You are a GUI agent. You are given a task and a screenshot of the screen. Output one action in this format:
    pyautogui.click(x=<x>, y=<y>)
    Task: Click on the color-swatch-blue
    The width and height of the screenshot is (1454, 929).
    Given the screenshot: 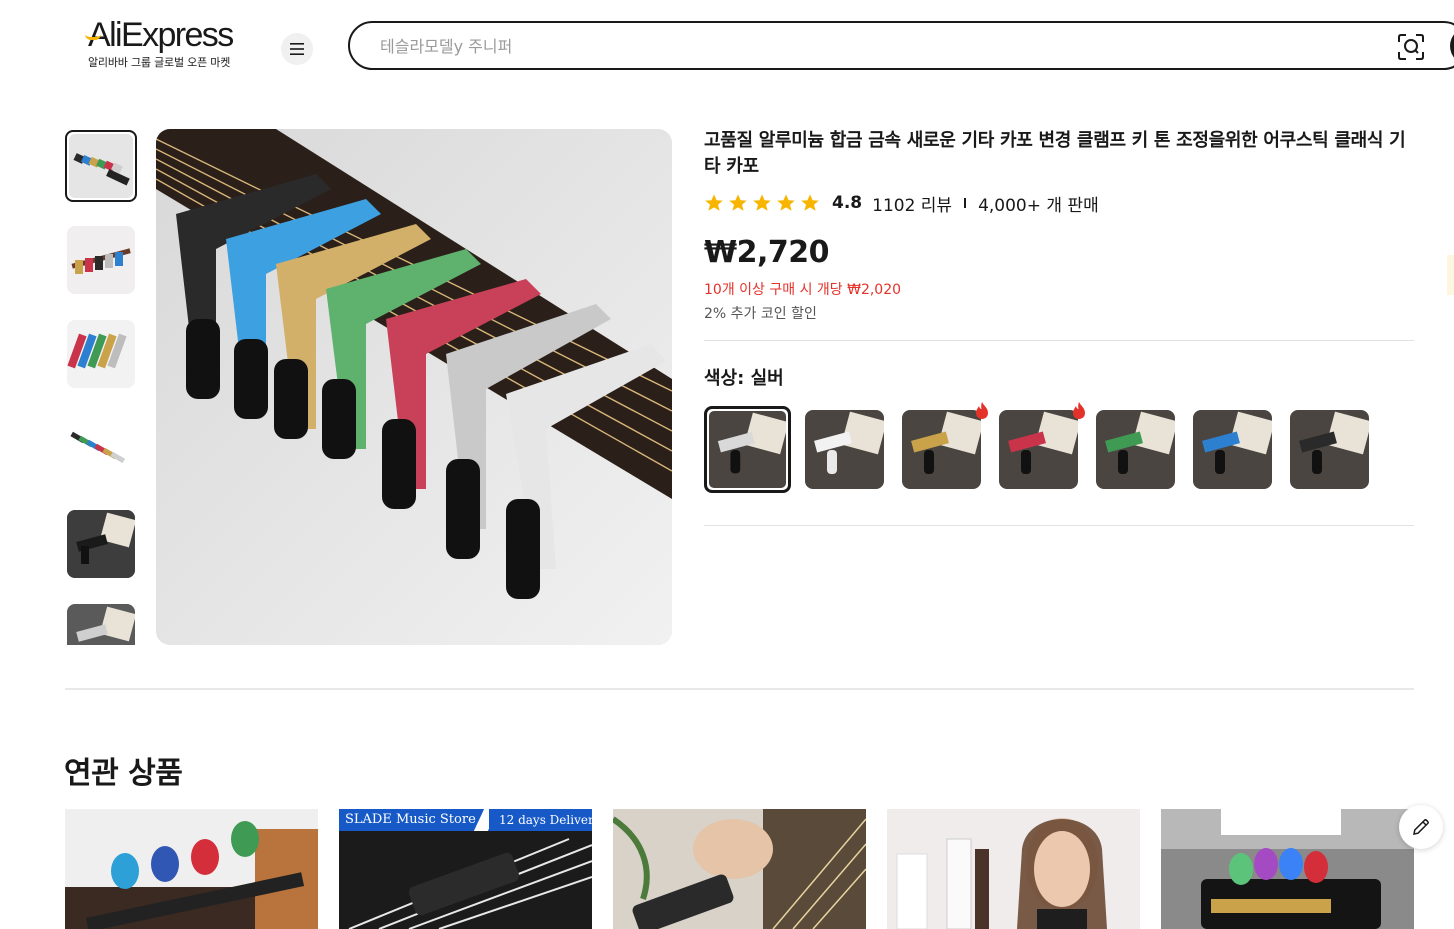 What is the action you would take?
    pyautogui.click(x=1232, y=449)
    